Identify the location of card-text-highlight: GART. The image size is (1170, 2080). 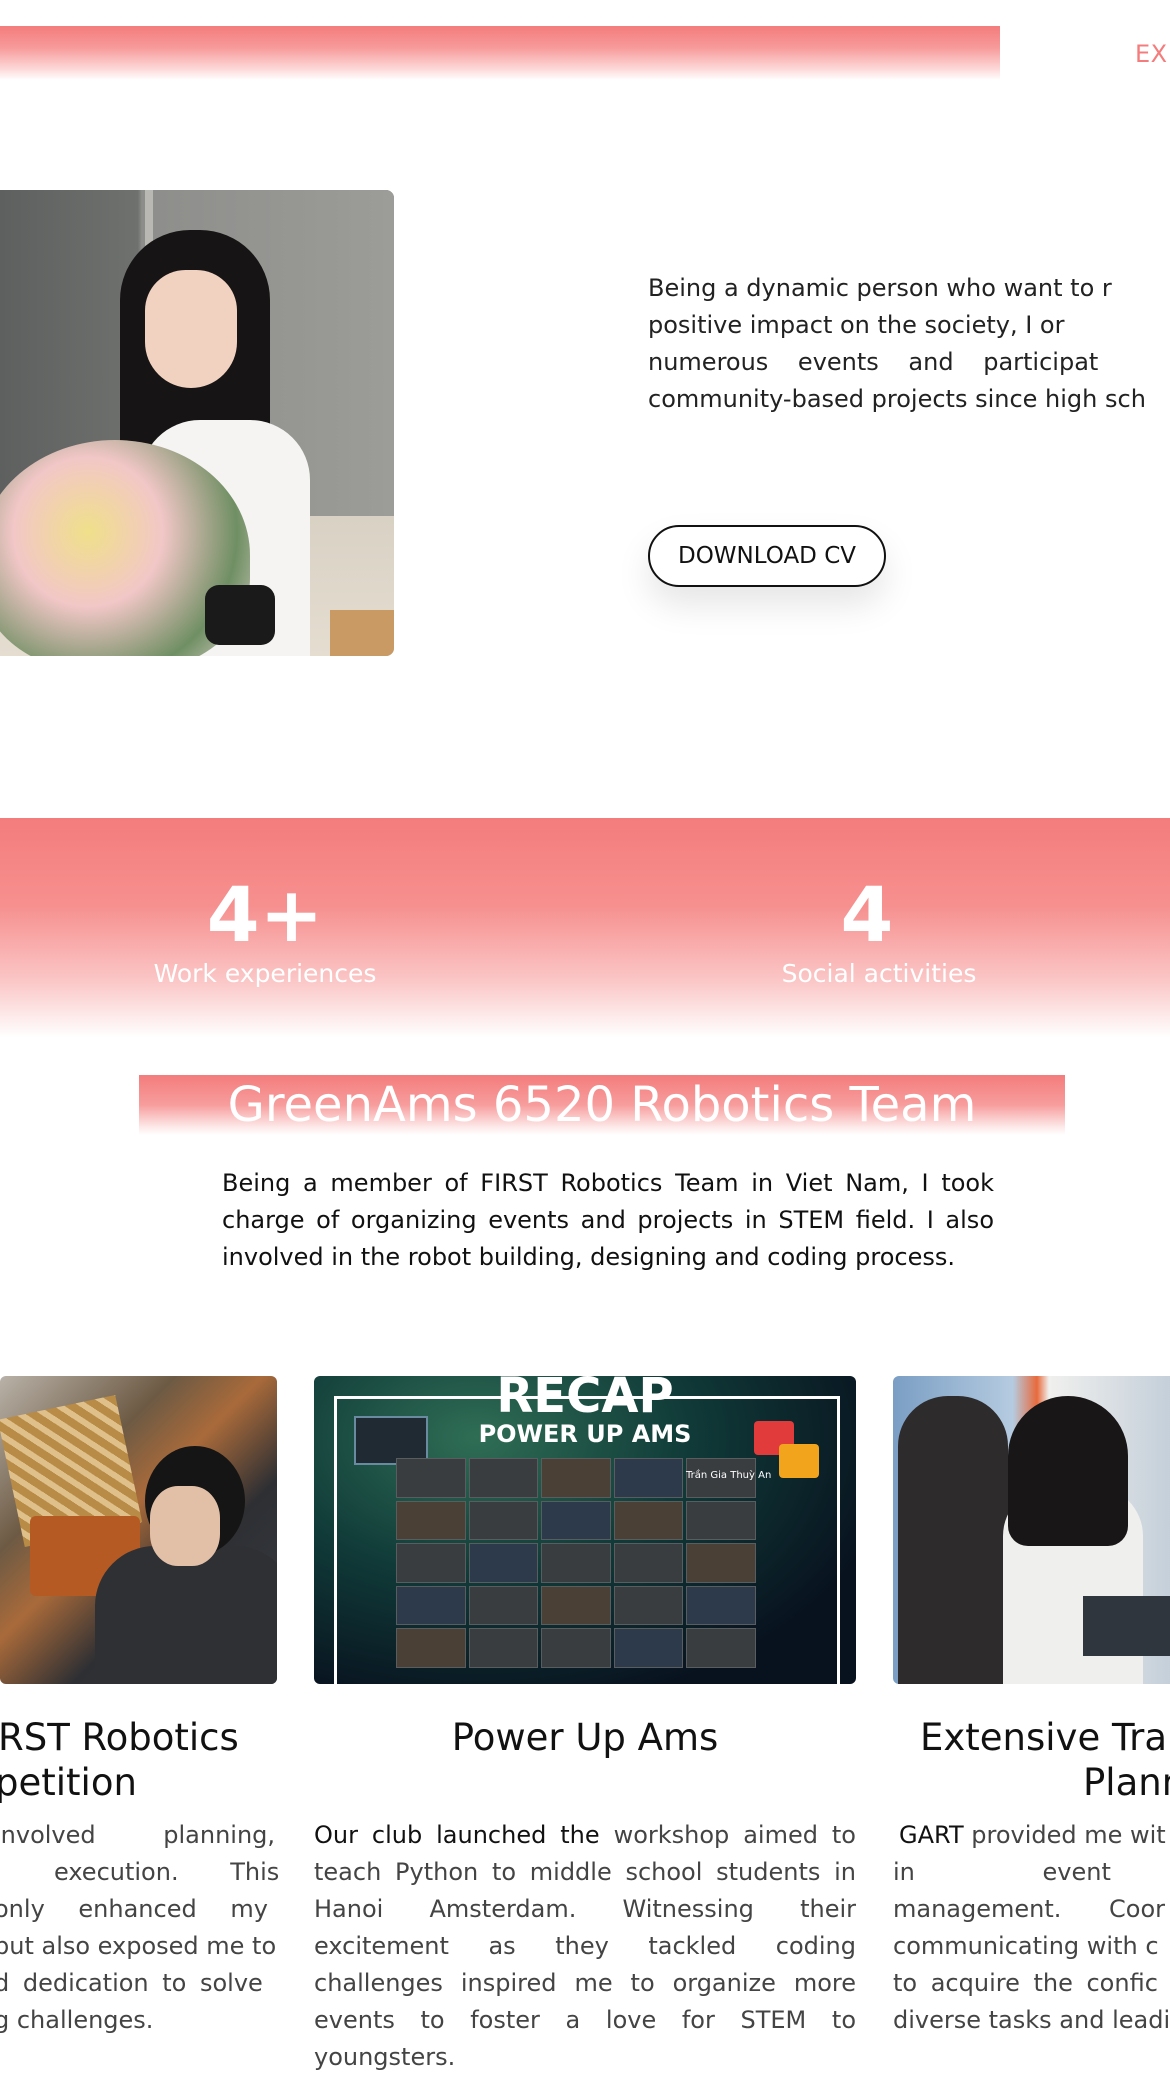
(931, 1835).